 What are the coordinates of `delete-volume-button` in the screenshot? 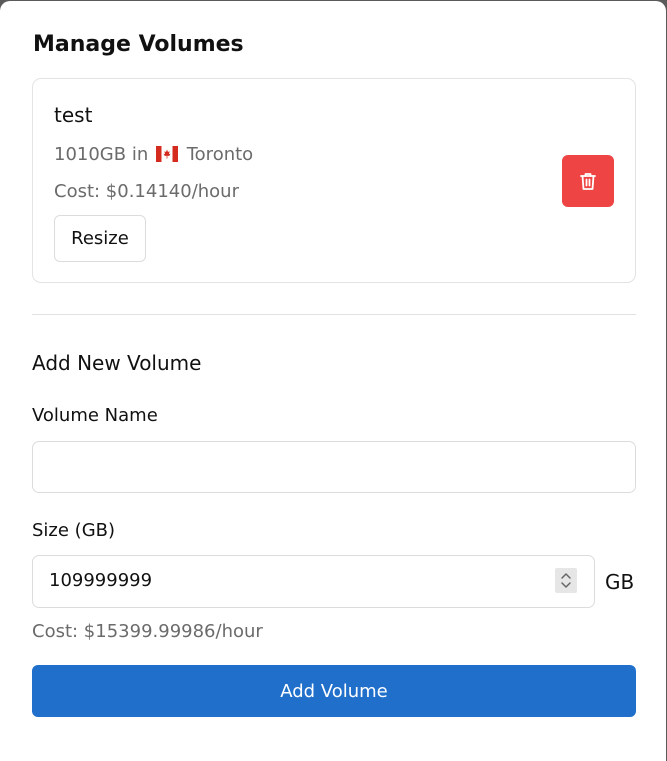 It's located at (588, 181).